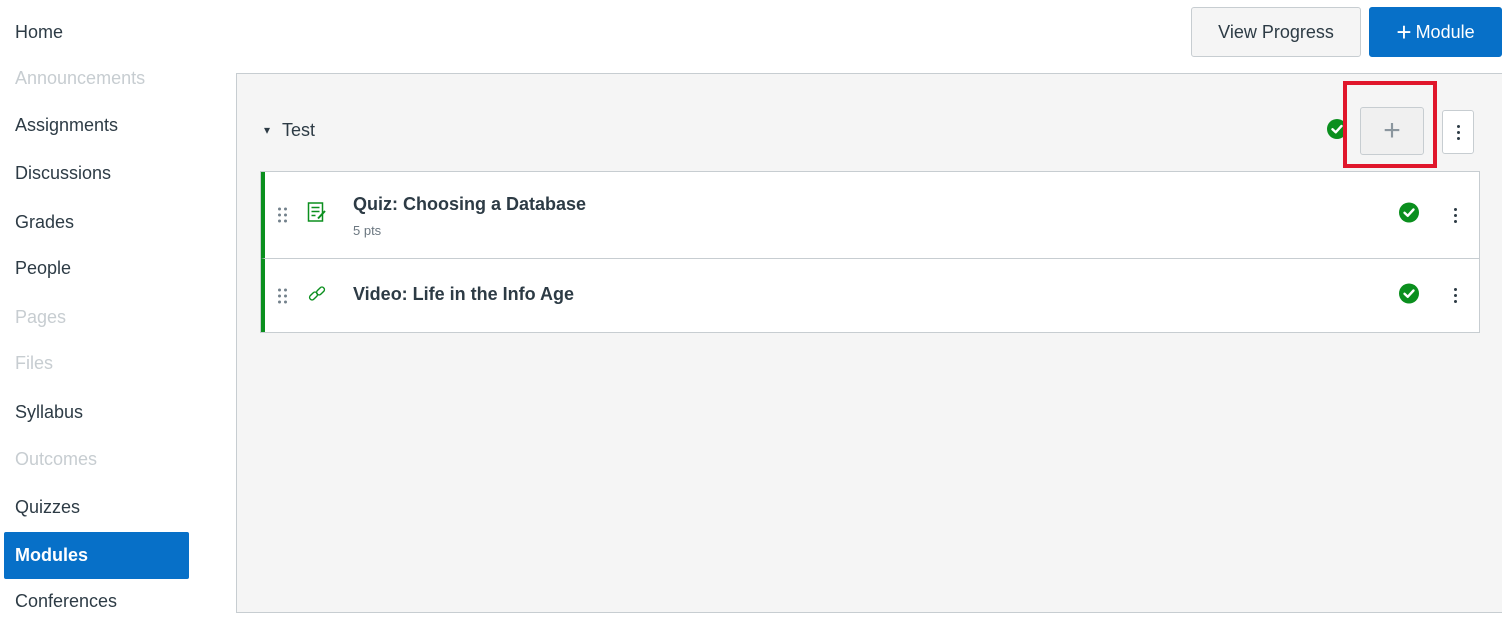 Image resolution: width=1502 pixels, height=625 pixels. Describe the element at coordinates (317, 215) in the screenshot. I see `quiz-icon` at that location.